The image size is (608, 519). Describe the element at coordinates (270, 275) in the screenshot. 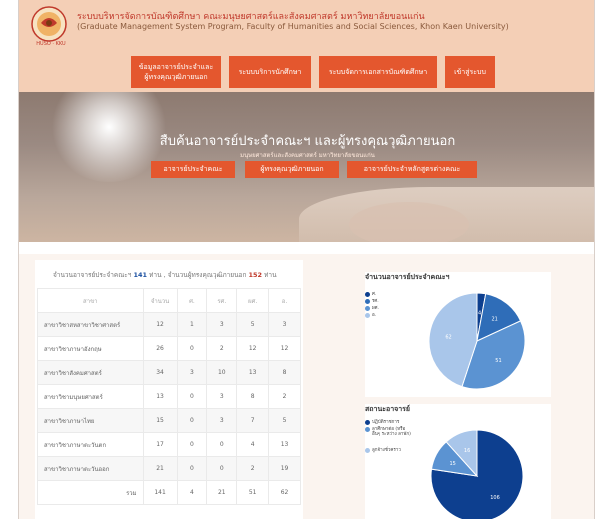

I see `summary-suffix: ท่าน` at that location.